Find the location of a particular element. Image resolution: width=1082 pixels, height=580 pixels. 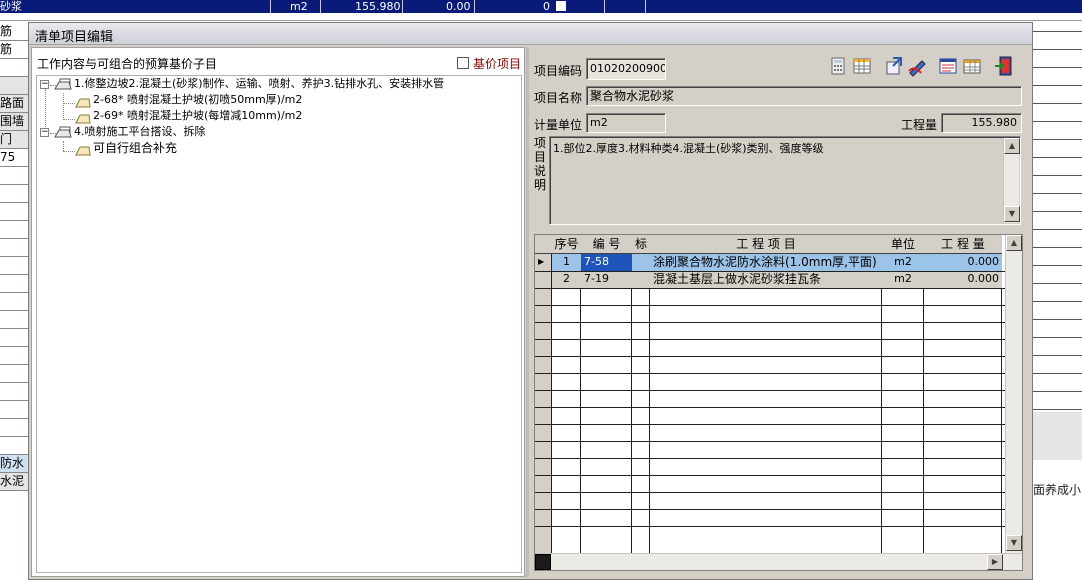

header-flag: 标 is located at coordinates (641, 244).